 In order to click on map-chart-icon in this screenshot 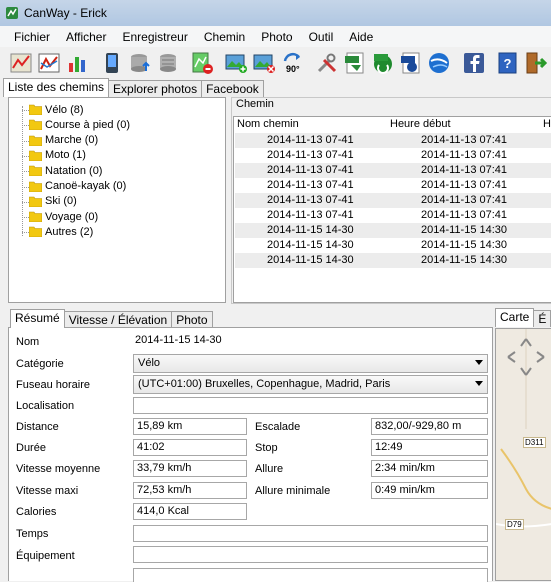, I will do `click(21, 63)`.